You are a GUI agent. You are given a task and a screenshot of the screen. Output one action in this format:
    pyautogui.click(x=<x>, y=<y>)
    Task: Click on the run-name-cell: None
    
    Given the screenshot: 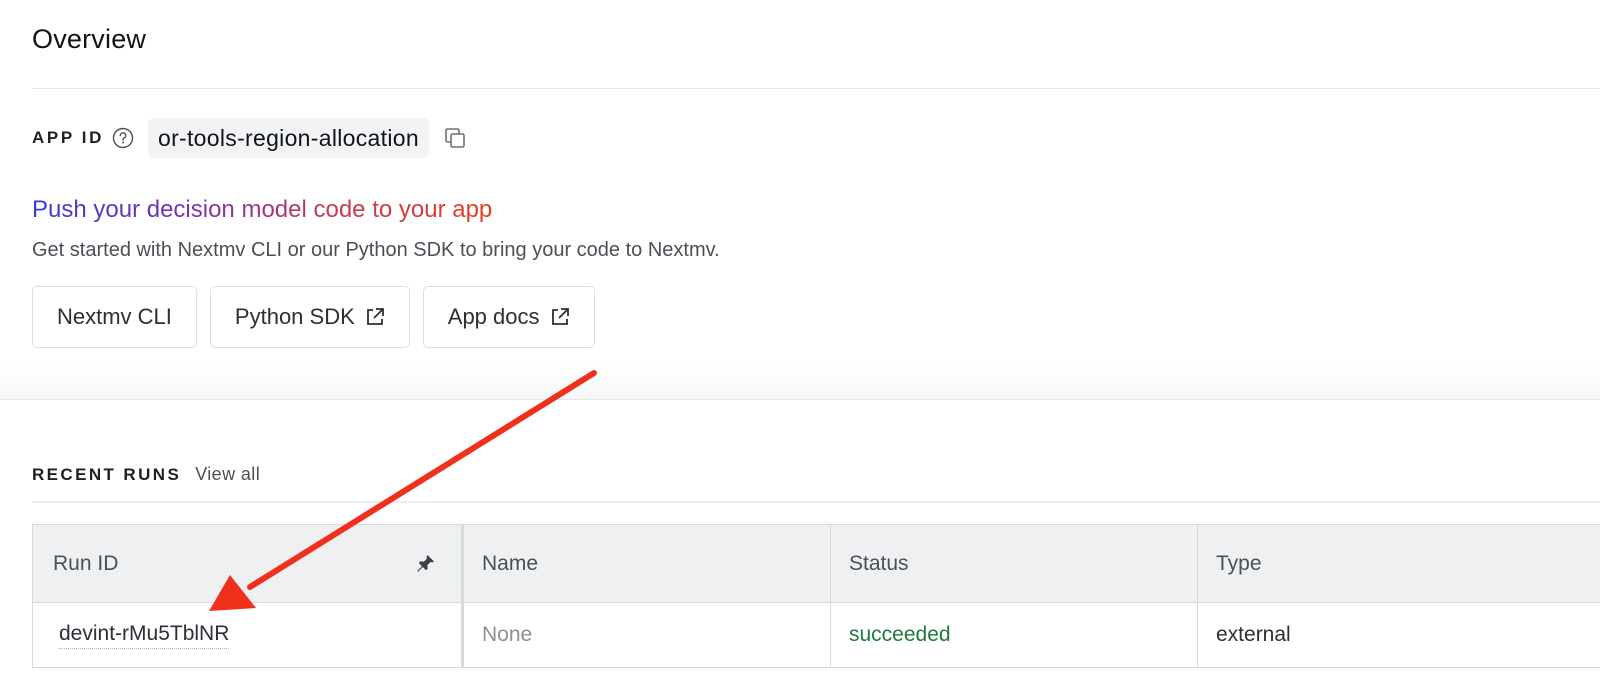 What is the action you would take?
    pyautogui.click(x=647, y=635)
    